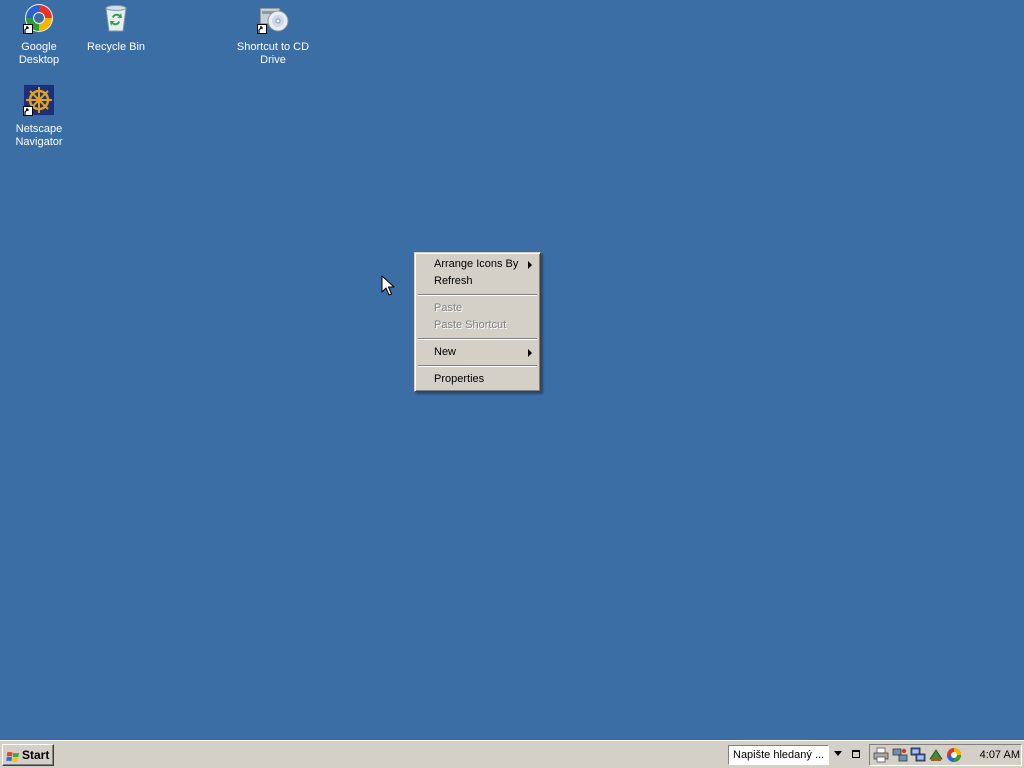 This screenshot has height=768, width=1024. What do you see at coordinates (273, 18) in the screenshot?
I see `cd-drive-icon` at bounding box center [273, 18].